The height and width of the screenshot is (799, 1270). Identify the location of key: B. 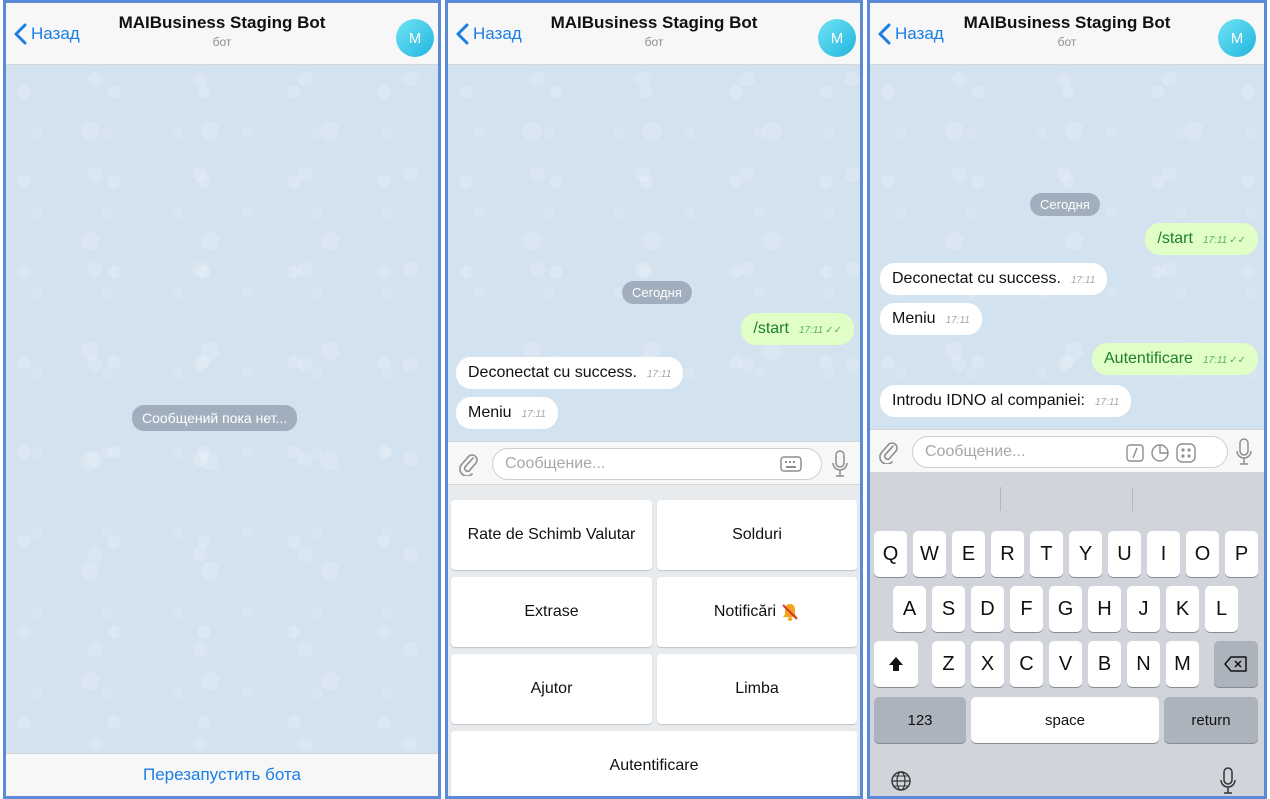
(1104, 664).